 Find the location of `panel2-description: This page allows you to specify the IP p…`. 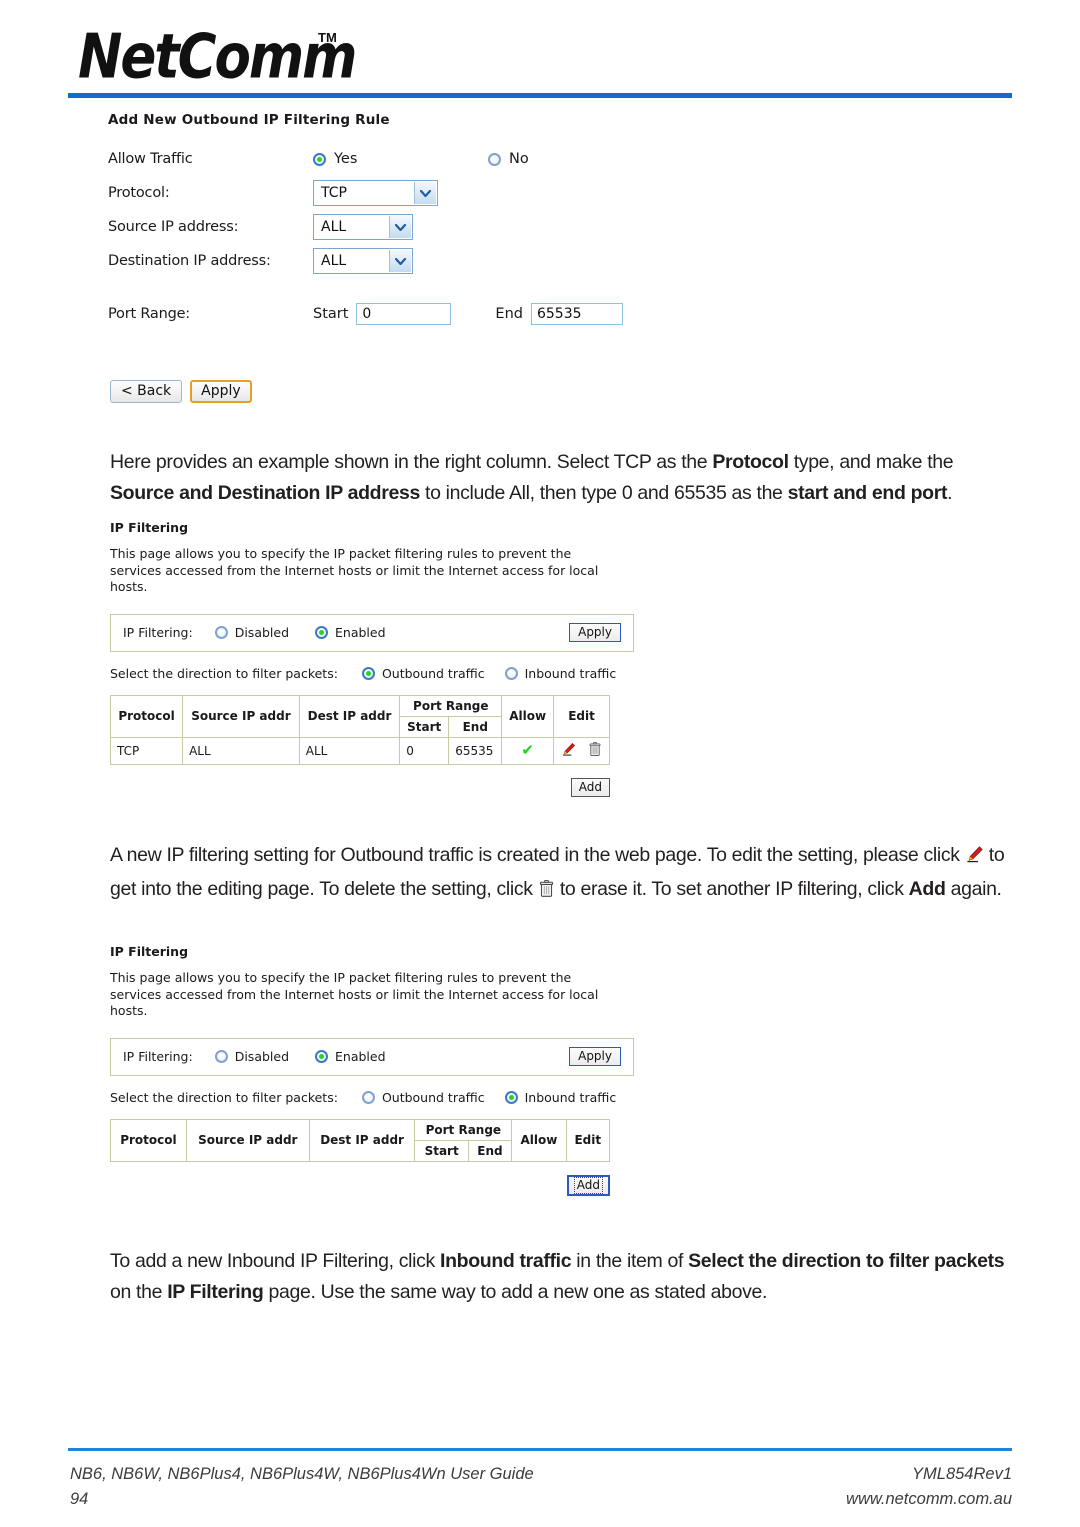

panel2-description: This page allows you to specify the IP p… is located at coordinates (354, 994).